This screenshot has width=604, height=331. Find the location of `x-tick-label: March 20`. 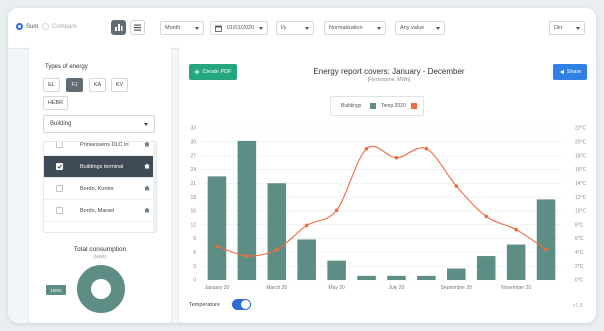

x-tick-label: March 20 is located at coordinates (276, 288).